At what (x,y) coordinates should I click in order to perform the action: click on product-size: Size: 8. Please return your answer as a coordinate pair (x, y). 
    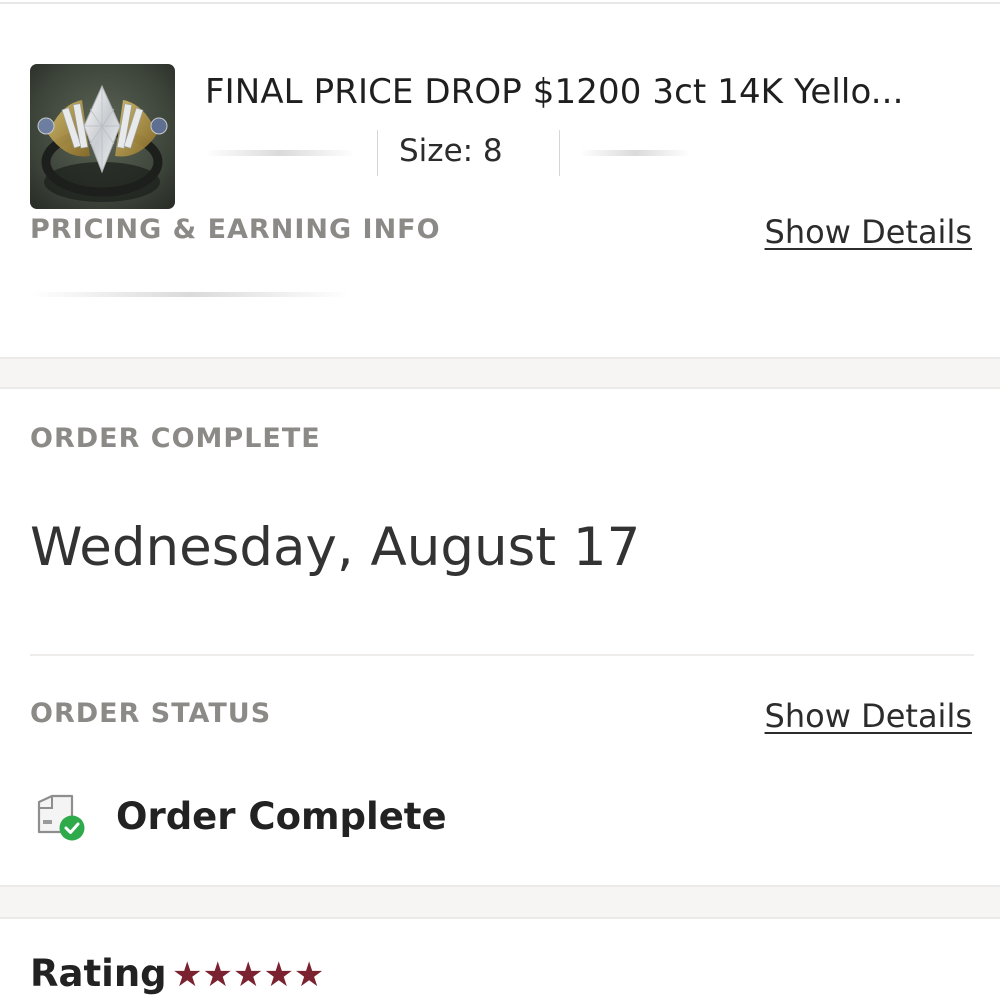
    Looking at the image, I should click on (451, 151).